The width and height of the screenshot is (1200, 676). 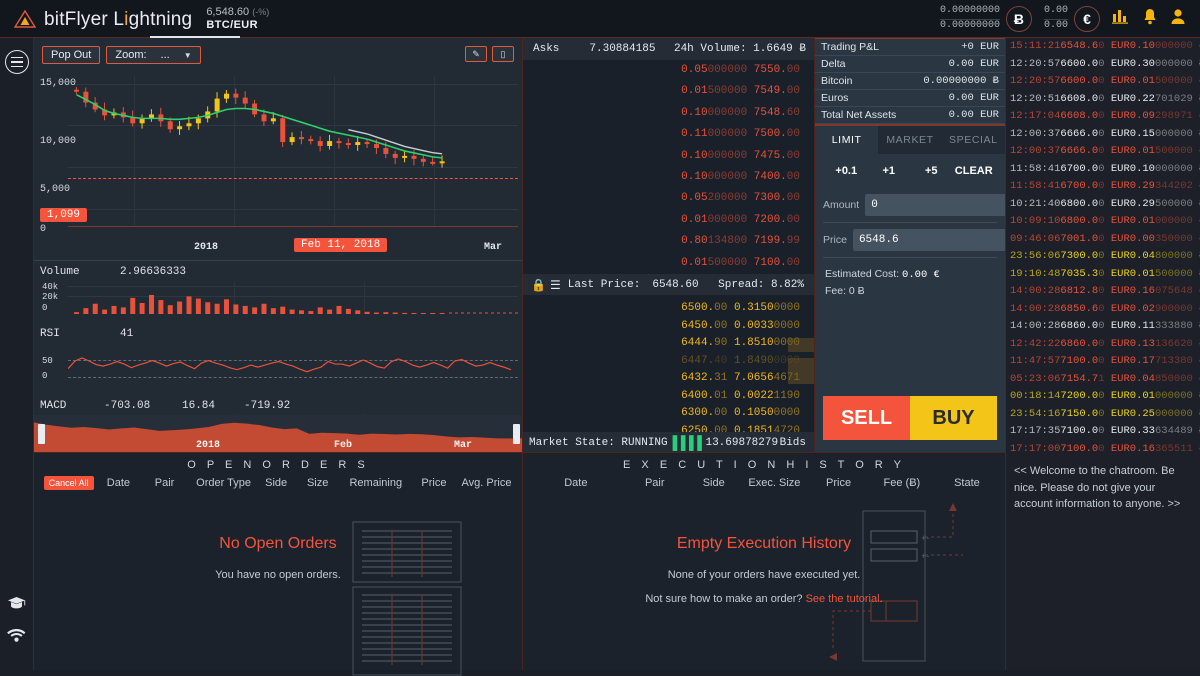 I want to click on nav-xlabel-left: 2018, so click(x=208, y=445).